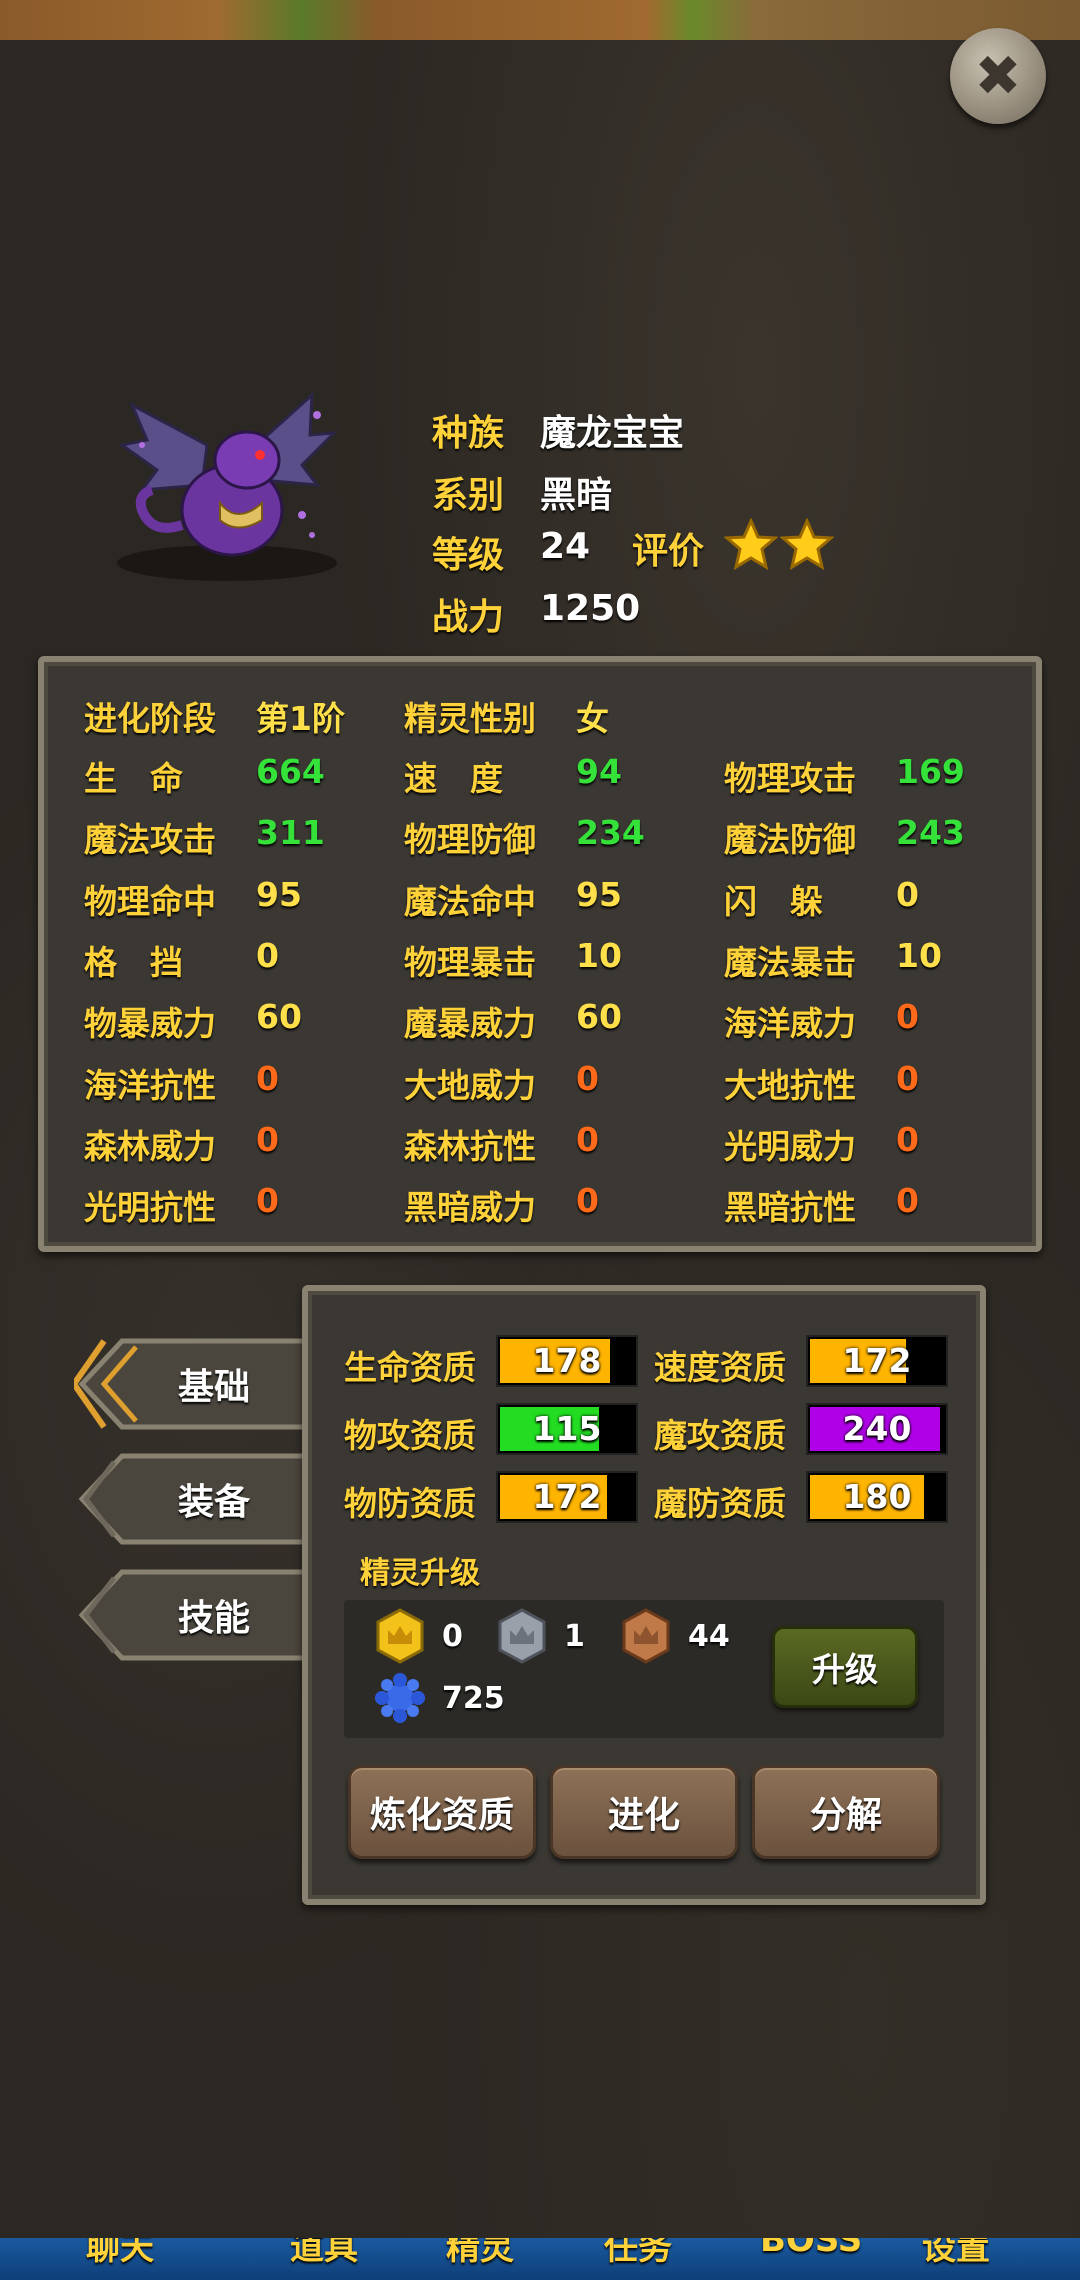  Describe the element at coordinates (213, 1618) in the screenshot. I see `tab-skills-label: 技能` at that location.